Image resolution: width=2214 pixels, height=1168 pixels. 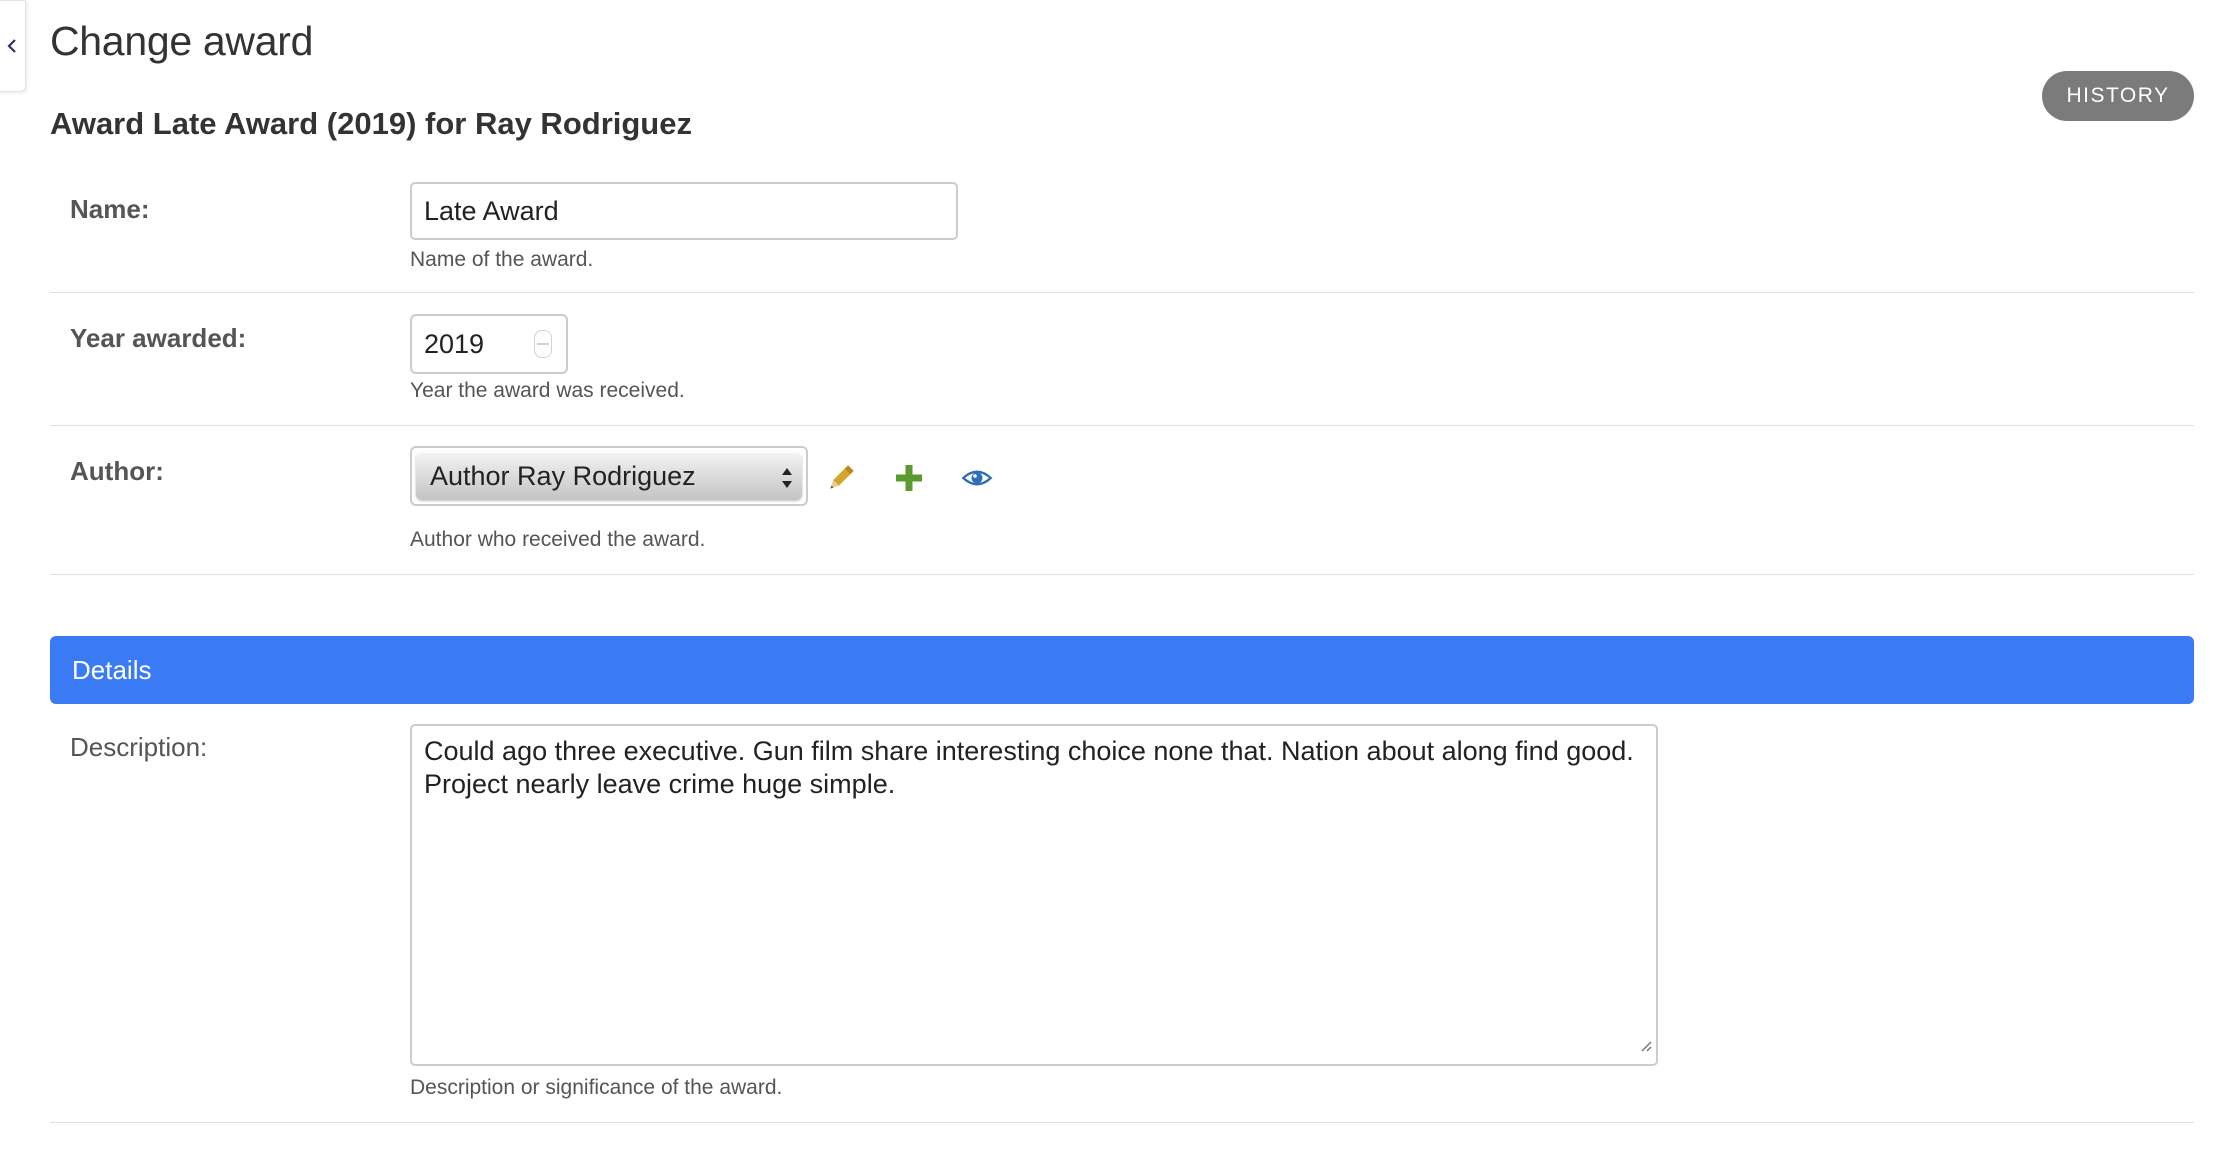 What do you see at coordinates (502, 259) in the screenshot?
I see `name-help-text: Name of the award.` at bounding box center [502, 259].